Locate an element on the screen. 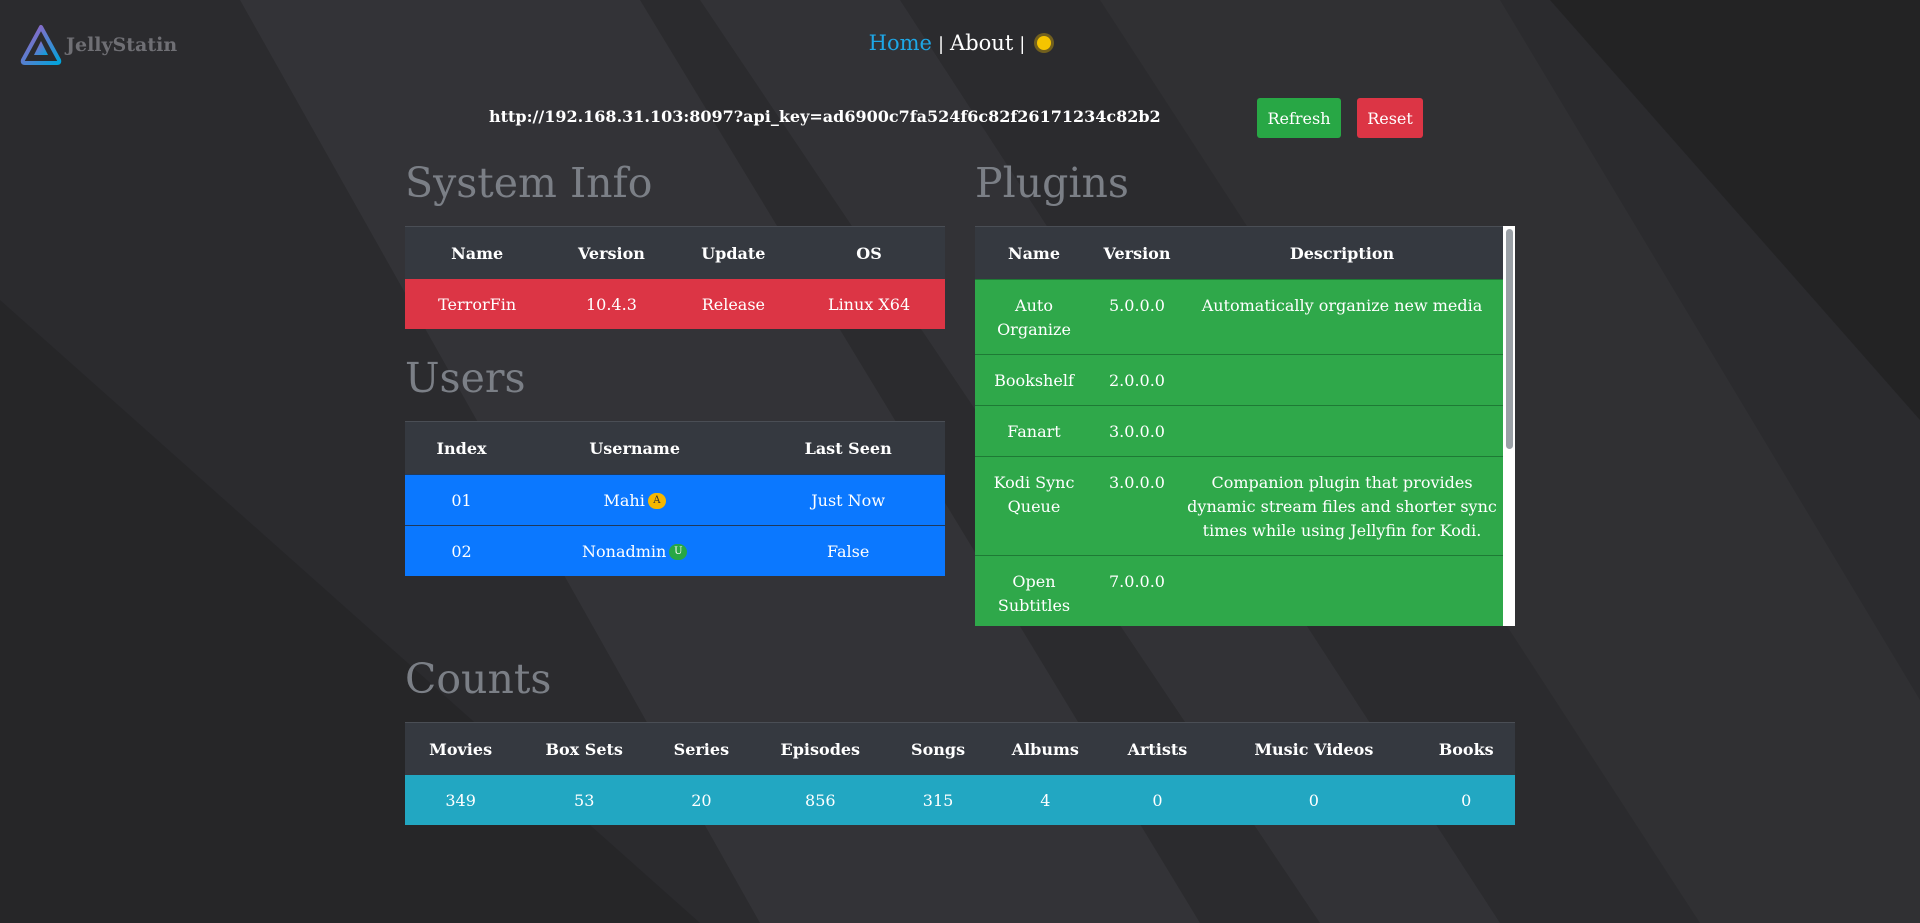  nav-about-link: About is located at coordinates (981, 43).